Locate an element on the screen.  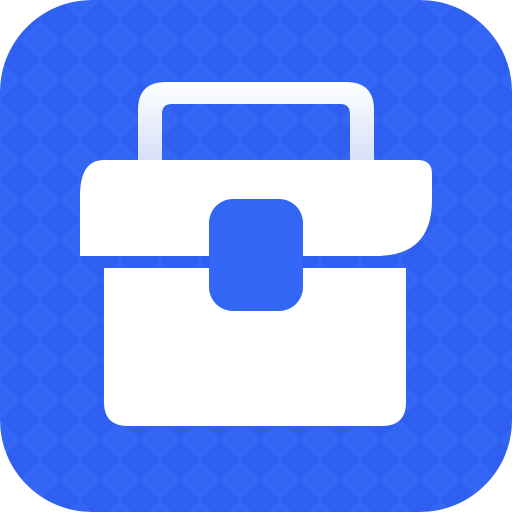
toolbox-latch is located at coordinates (256, 255).